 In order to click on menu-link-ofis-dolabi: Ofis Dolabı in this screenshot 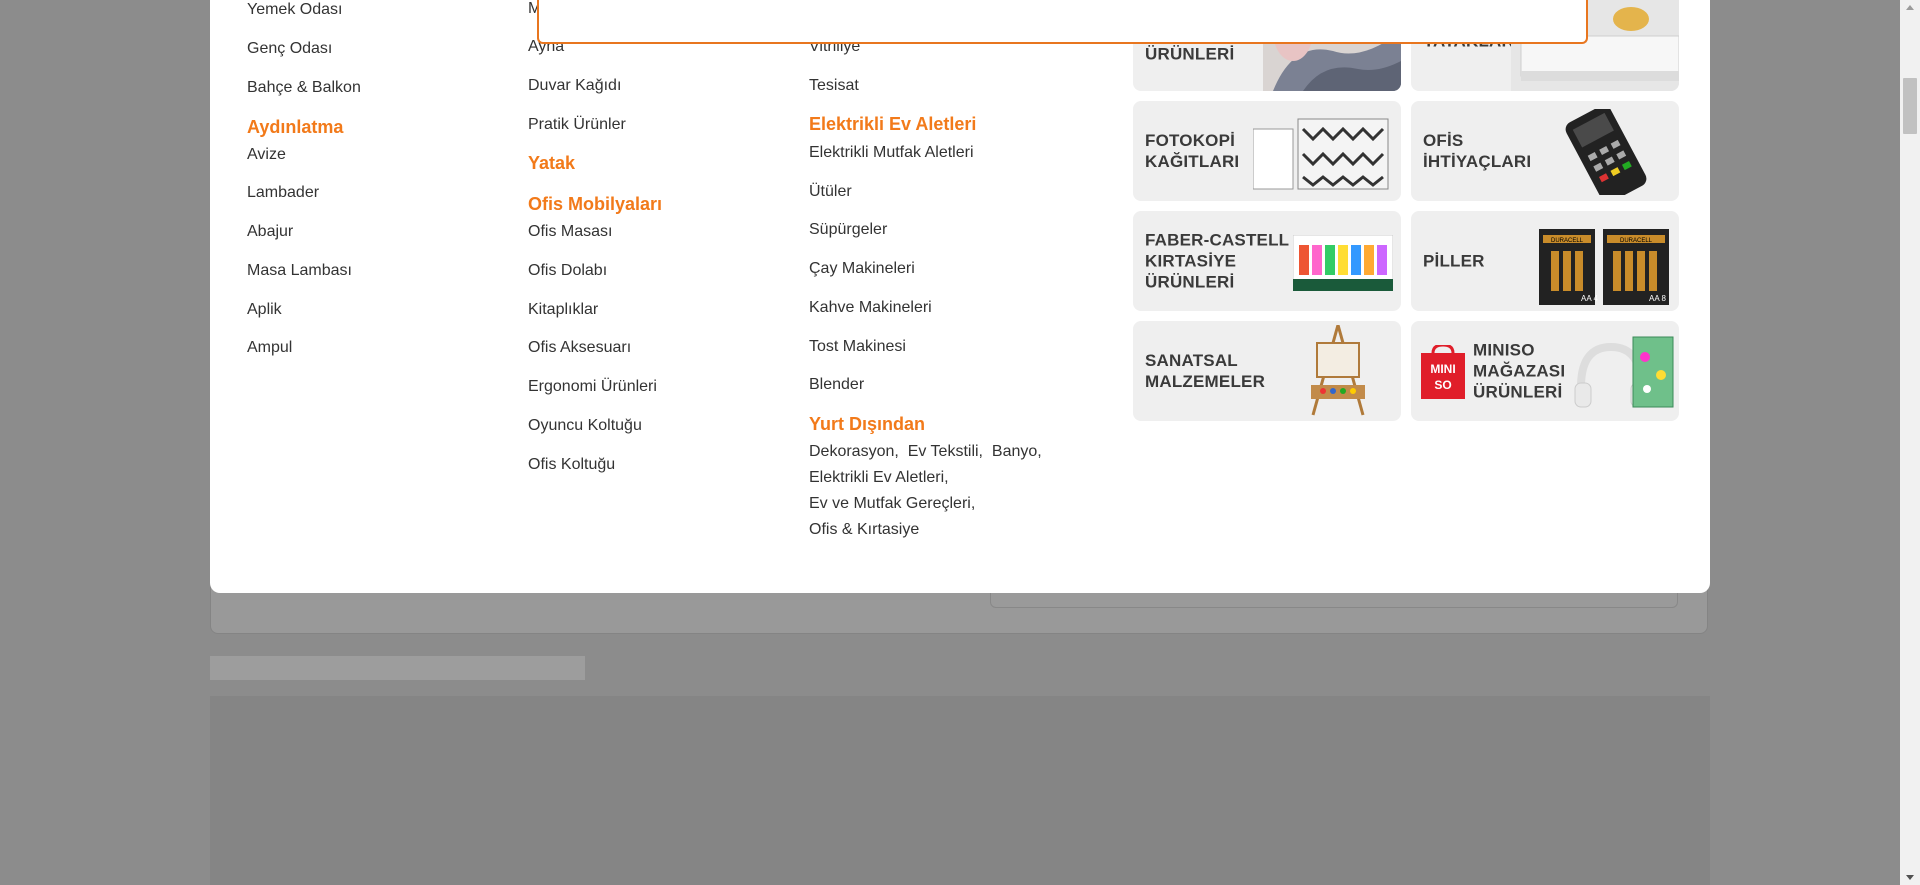, I will do `click(567, 271)`.